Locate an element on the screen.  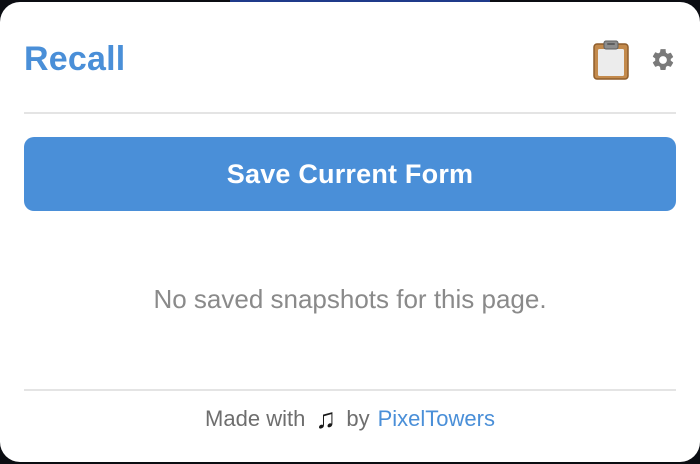
save-current-form-button: Save Current Form is located at coordinates (350, 174).